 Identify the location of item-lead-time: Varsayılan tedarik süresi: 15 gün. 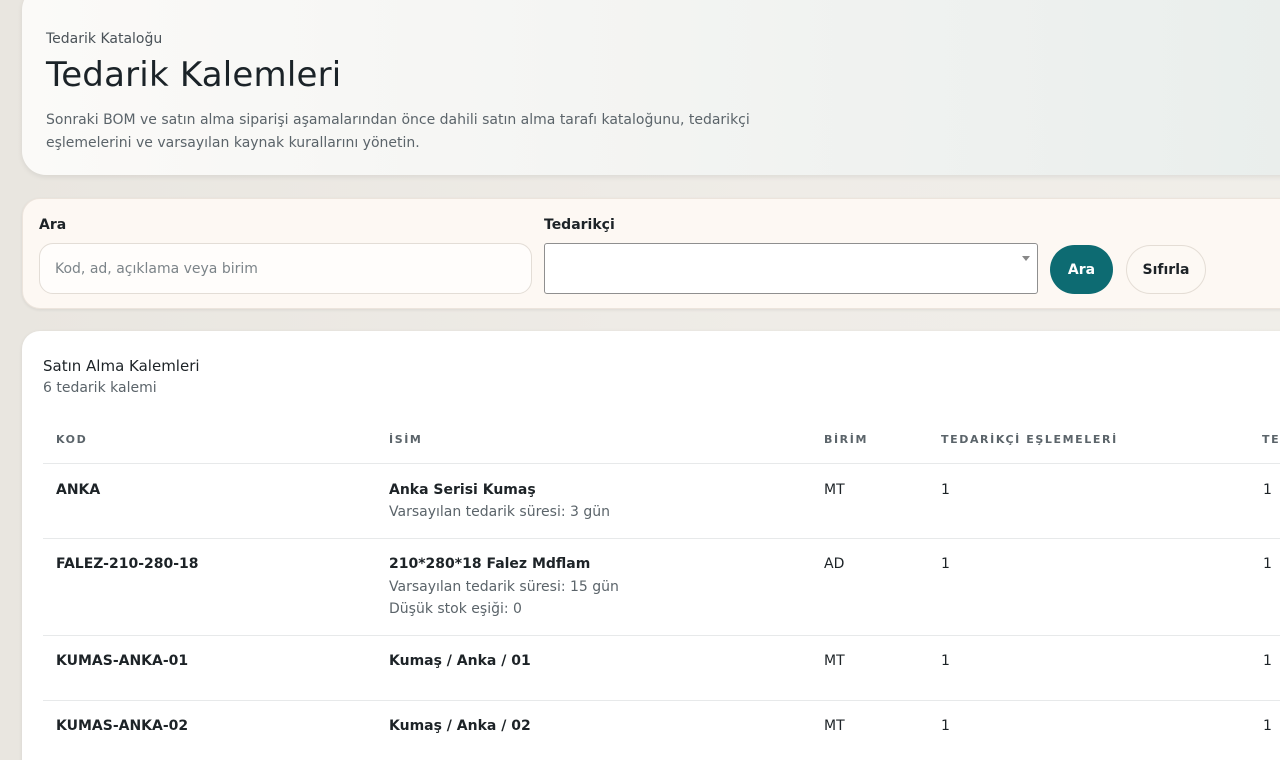
(504, 587).